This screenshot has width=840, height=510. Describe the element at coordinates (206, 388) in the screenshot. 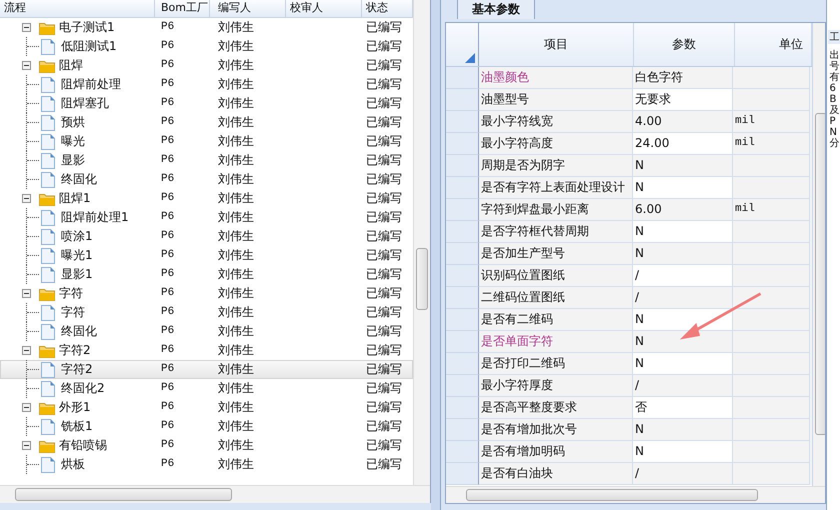

I see `tree-row: 终固化2 P6 刘伟生 已编写` at that location.